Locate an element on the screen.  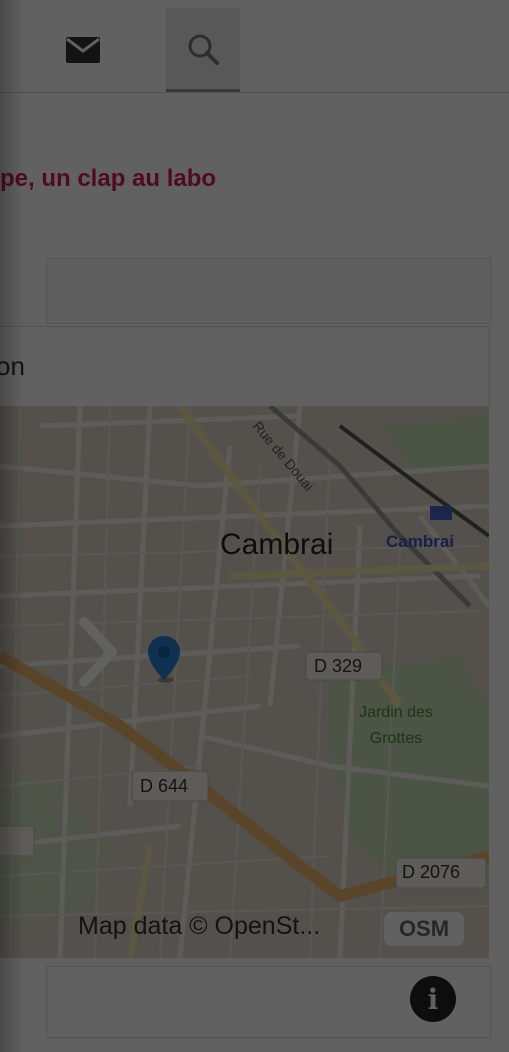
location-header: on is located at coordinates (245, 367).